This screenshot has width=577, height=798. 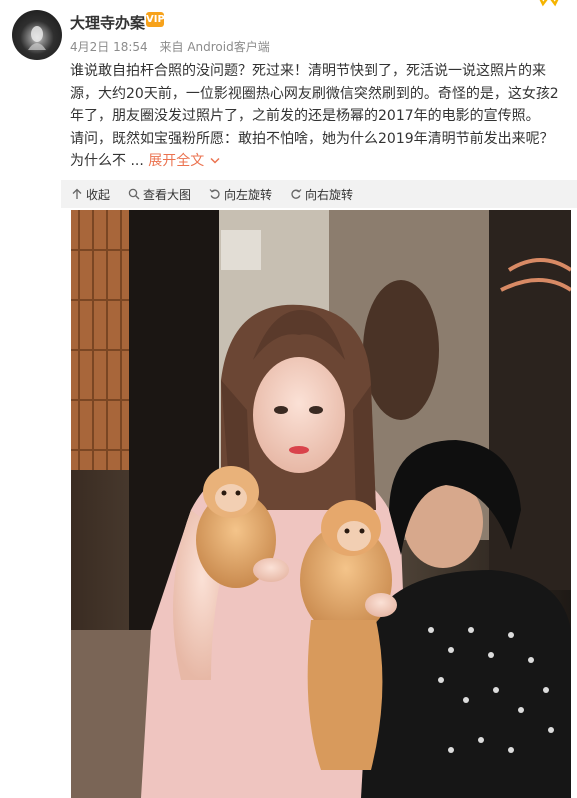 I want to click on author-avatar, so click(x=37, y=35).